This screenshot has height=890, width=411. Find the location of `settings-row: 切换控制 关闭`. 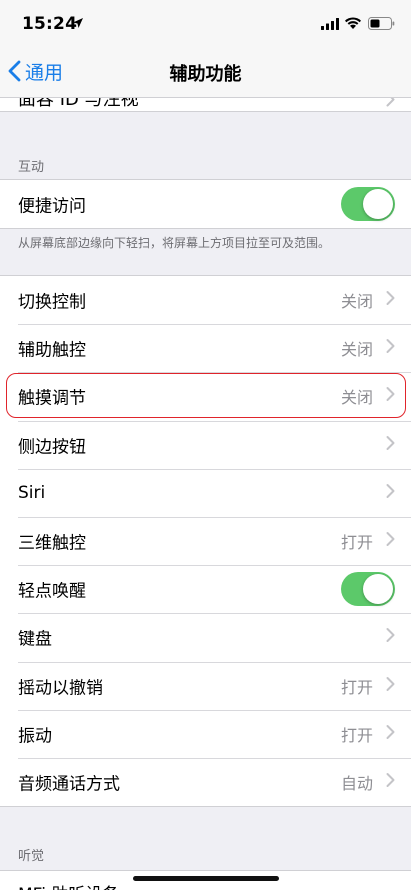

settings-row: 切换控制 关闭 is located at coordinates (205, 300).